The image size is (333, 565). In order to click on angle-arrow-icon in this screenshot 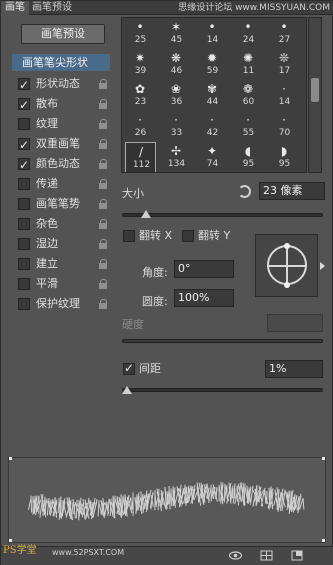, I will do `click(322, 266)`.